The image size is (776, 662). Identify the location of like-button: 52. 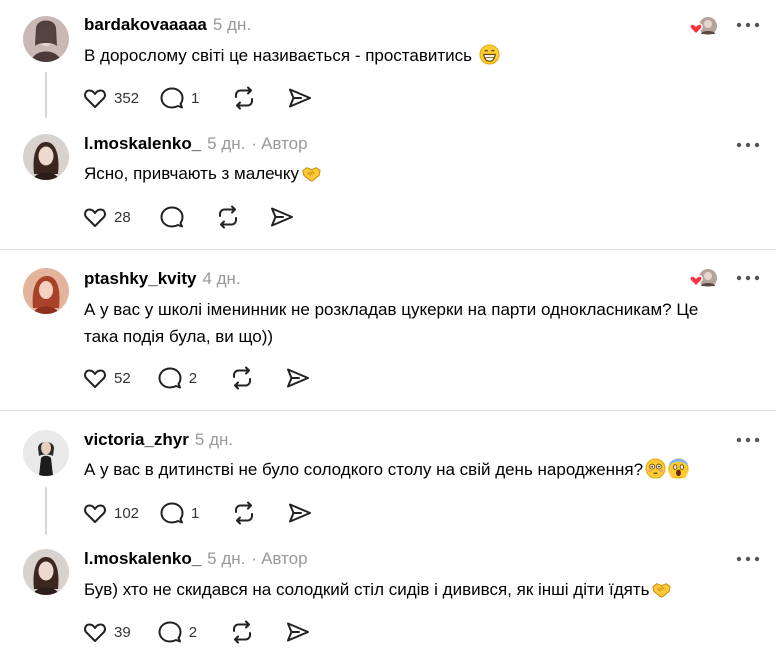
(106, 378).